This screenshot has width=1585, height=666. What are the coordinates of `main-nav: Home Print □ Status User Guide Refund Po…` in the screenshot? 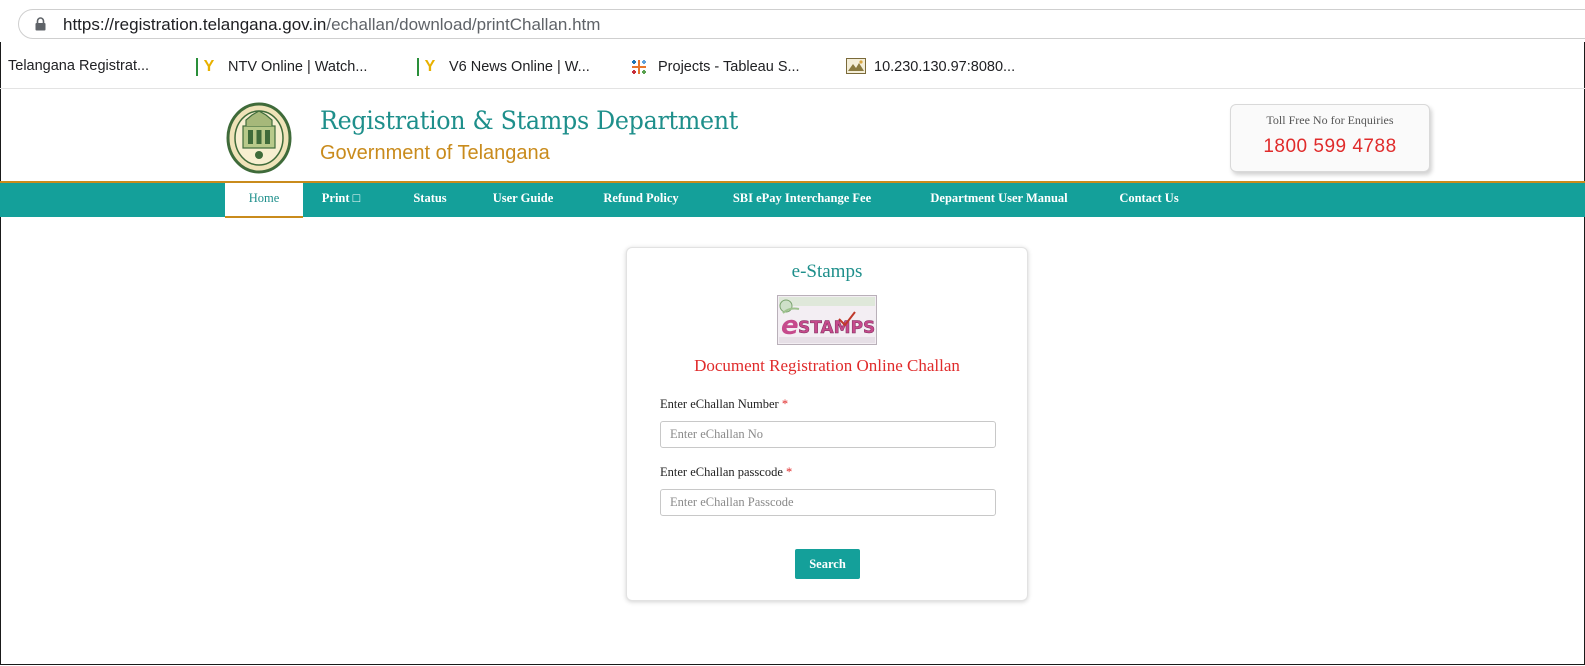 It's located at (792, 199).